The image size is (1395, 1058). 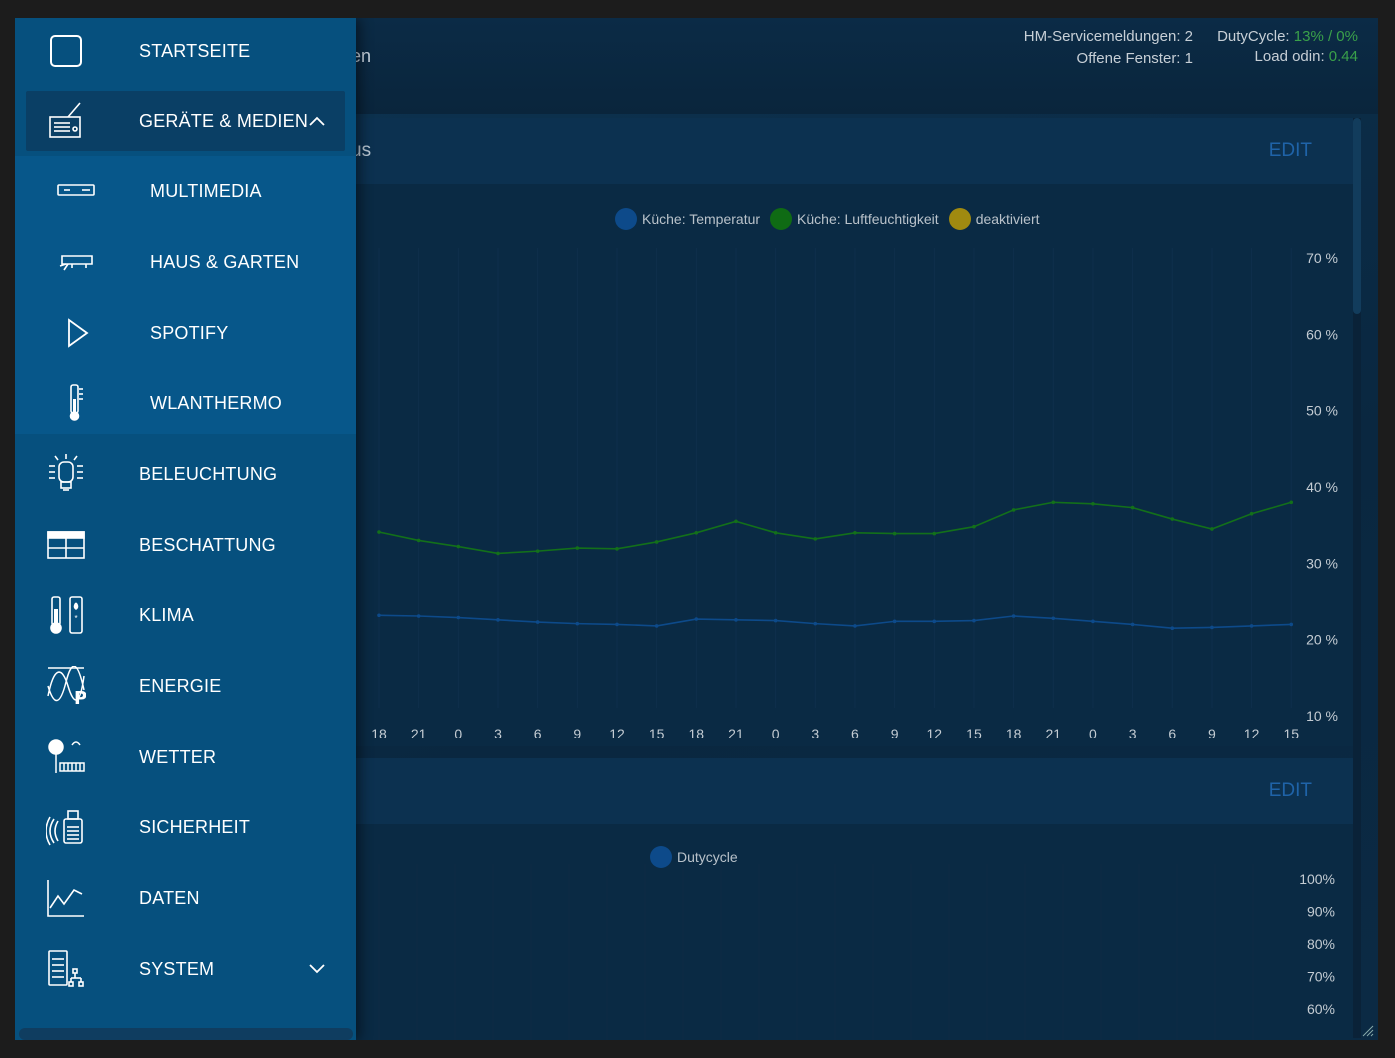 What do you see at coordinates (76, 191) in the screenshot?
I see `receiver-icon` at bounding box center [76, 191].